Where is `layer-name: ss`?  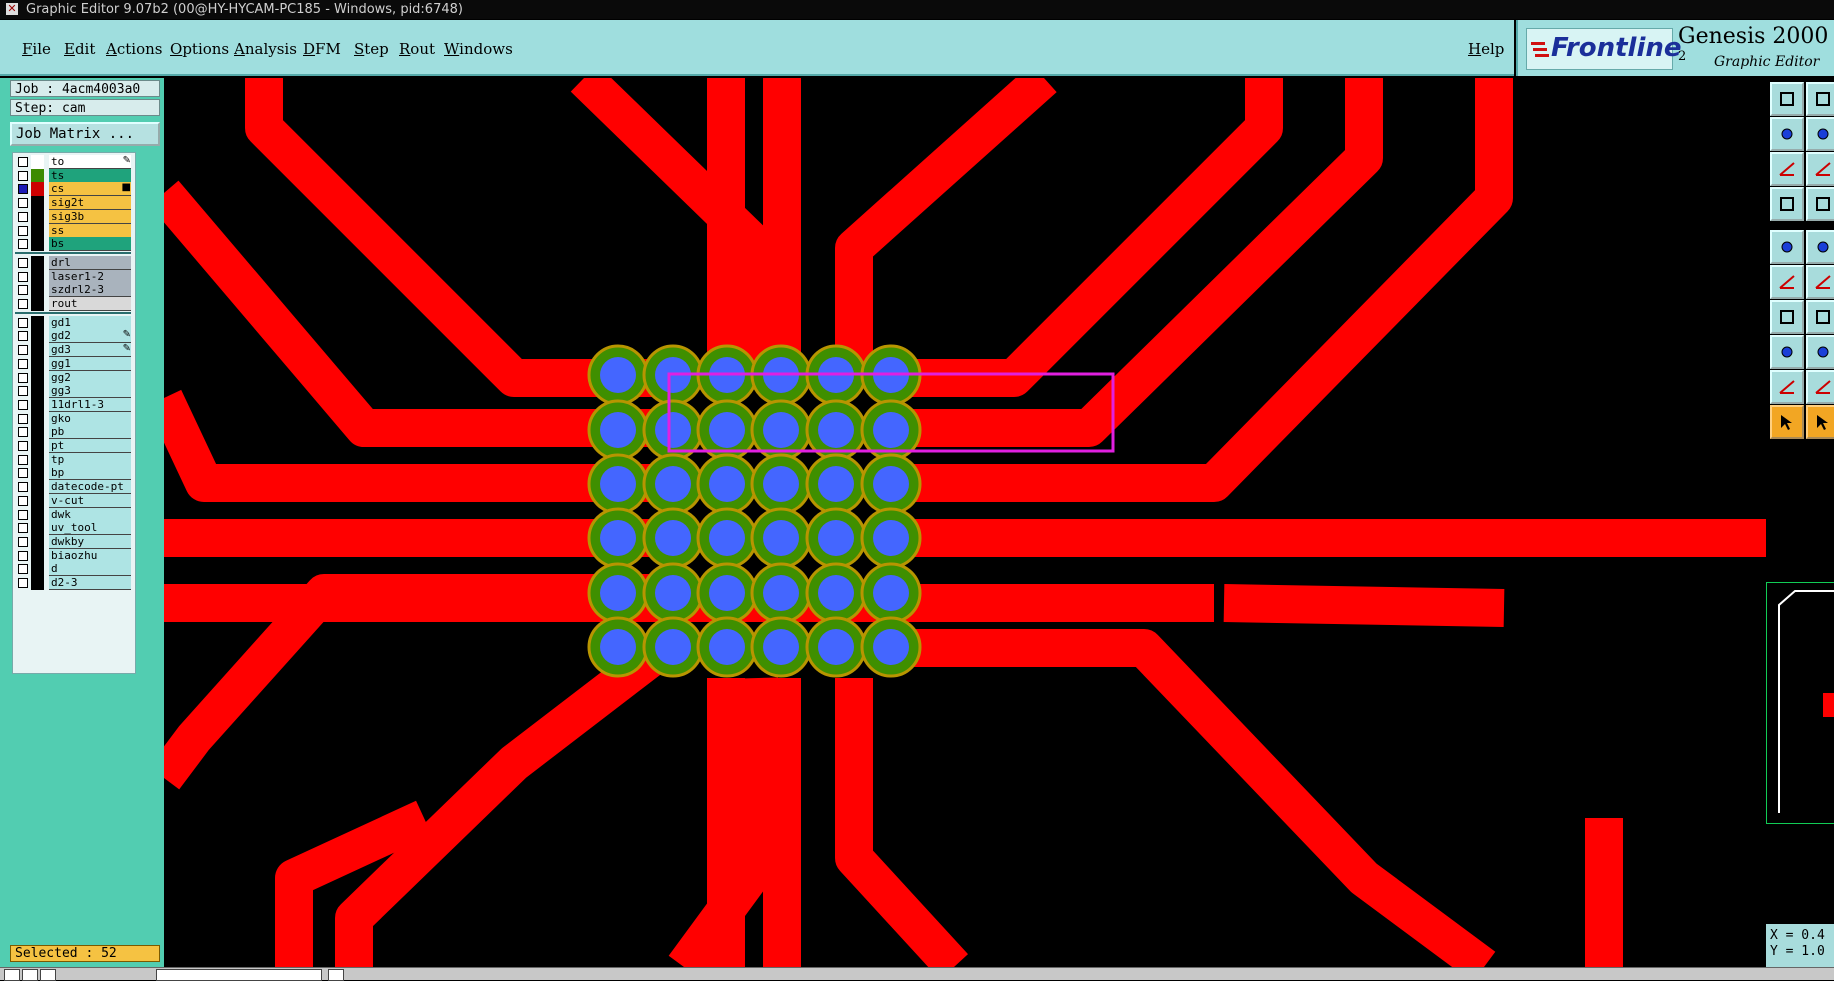
layer-name: ss is located at coordinates (90, 230).